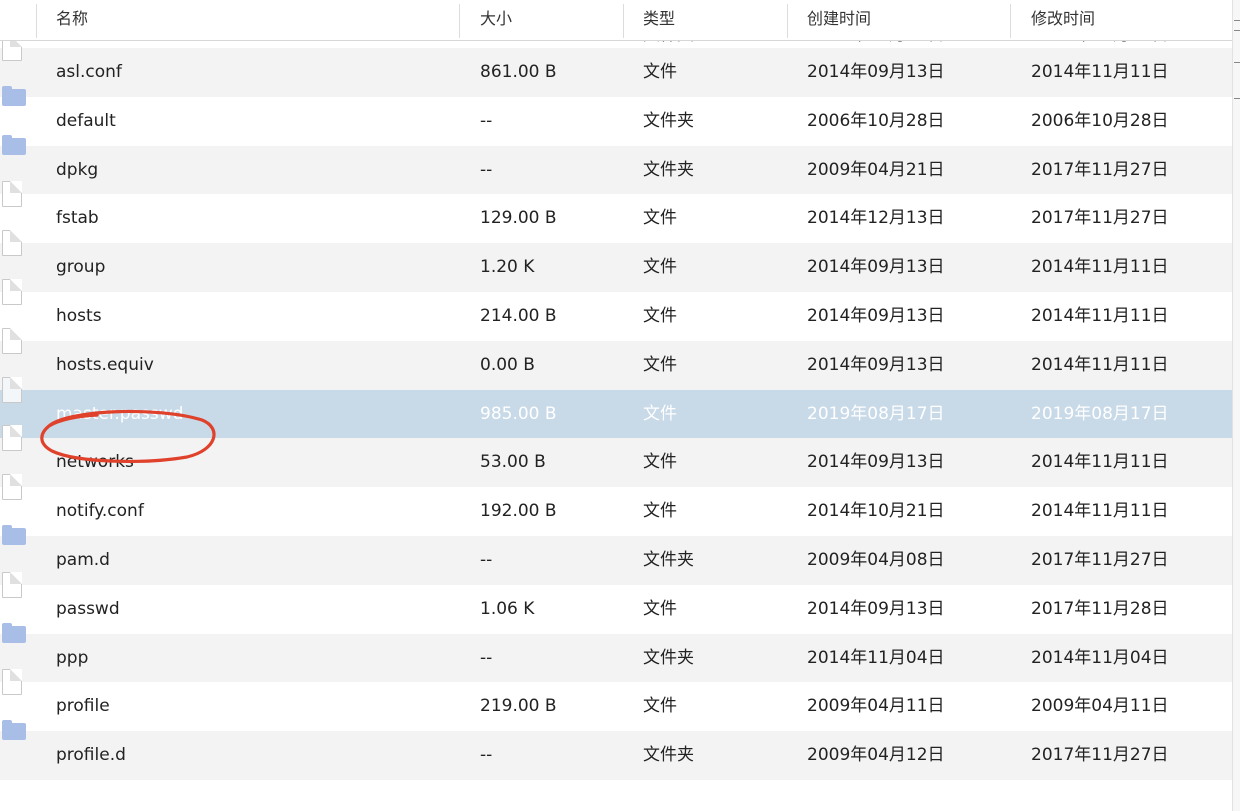 Image resolution: width=1240 pixels, height=811 pixels. Describe the element at coordinates (518, 511) in the screenshot. I see `file-size: 192.00 B` at that location.